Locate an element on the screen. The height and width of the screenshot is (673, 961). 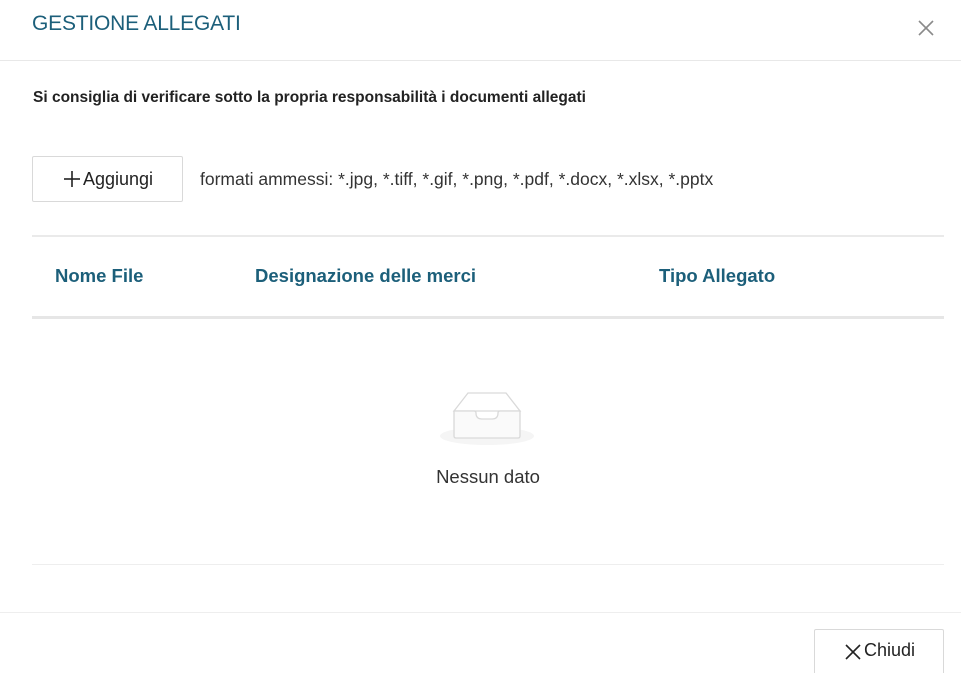
modal-header: GESTIONE ALLEGATI is located at coordinates (480, 30).